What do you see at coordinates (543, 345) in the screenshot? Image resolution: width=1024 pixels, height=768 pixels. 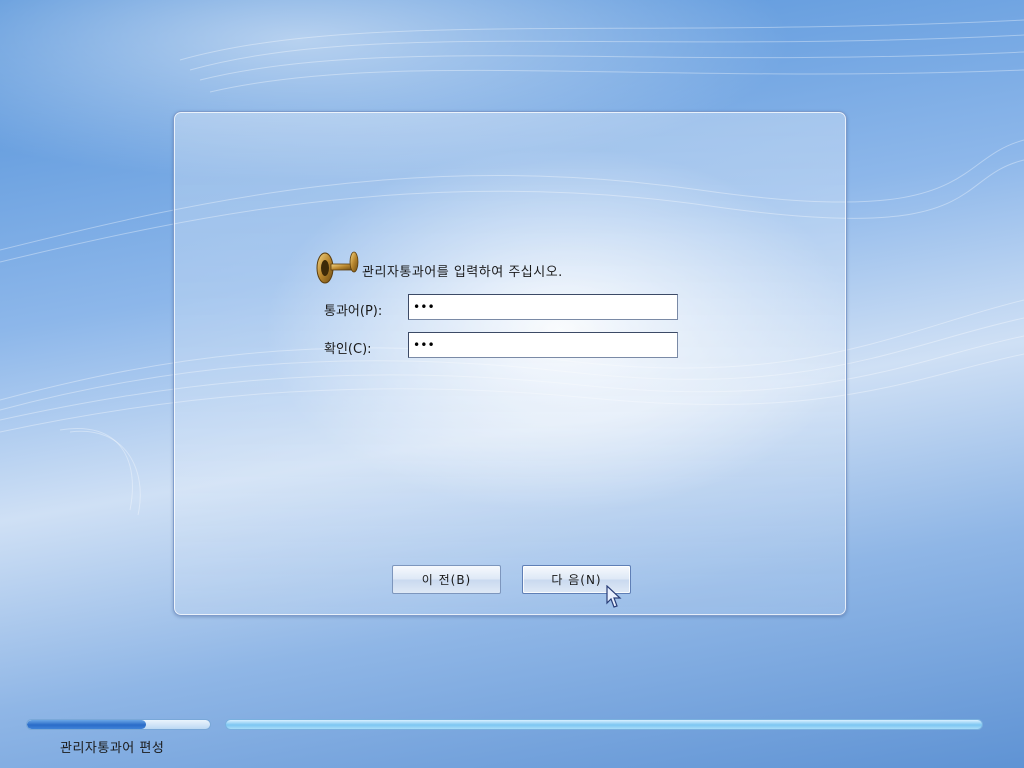 I see `confirm-password-field: •••` at bounding box center [543, 345].